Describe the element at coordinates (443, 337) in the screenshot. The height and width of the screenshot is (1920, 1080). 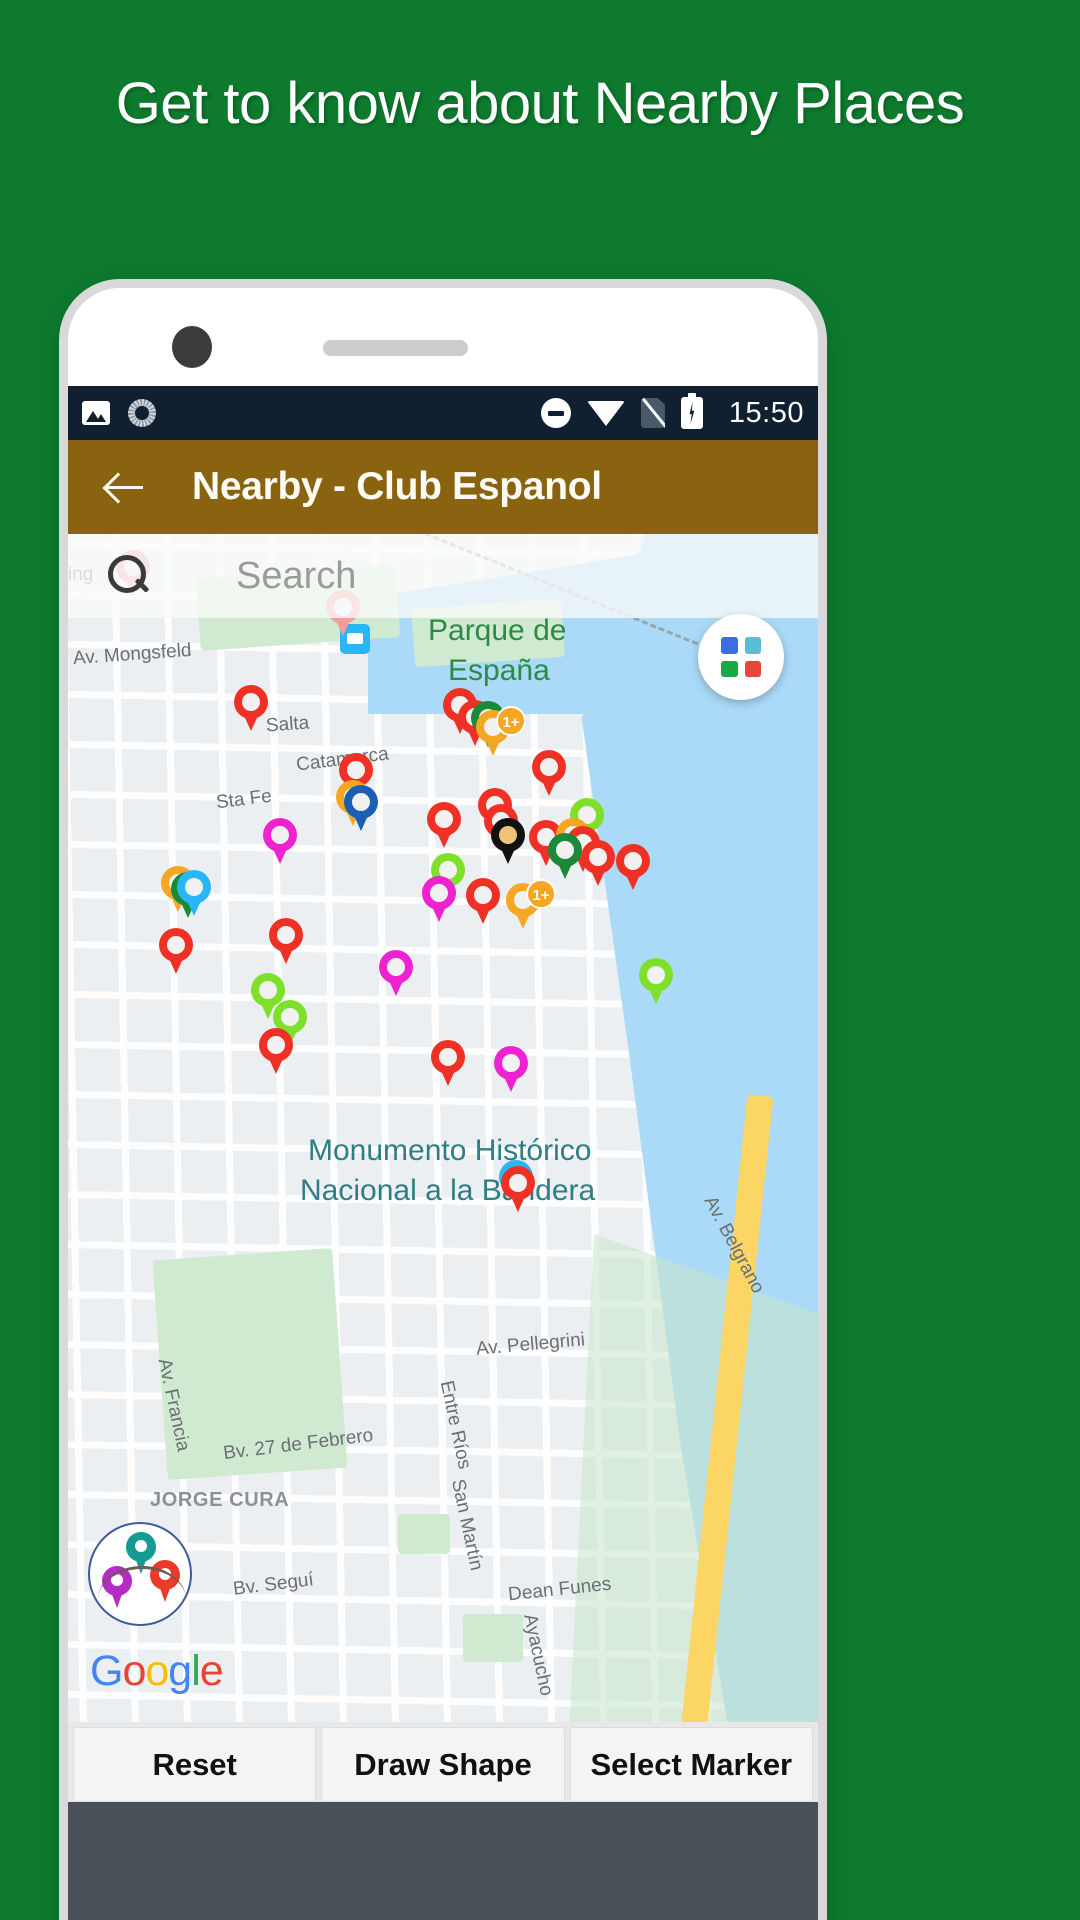
I see `phone-bezel` at that location.